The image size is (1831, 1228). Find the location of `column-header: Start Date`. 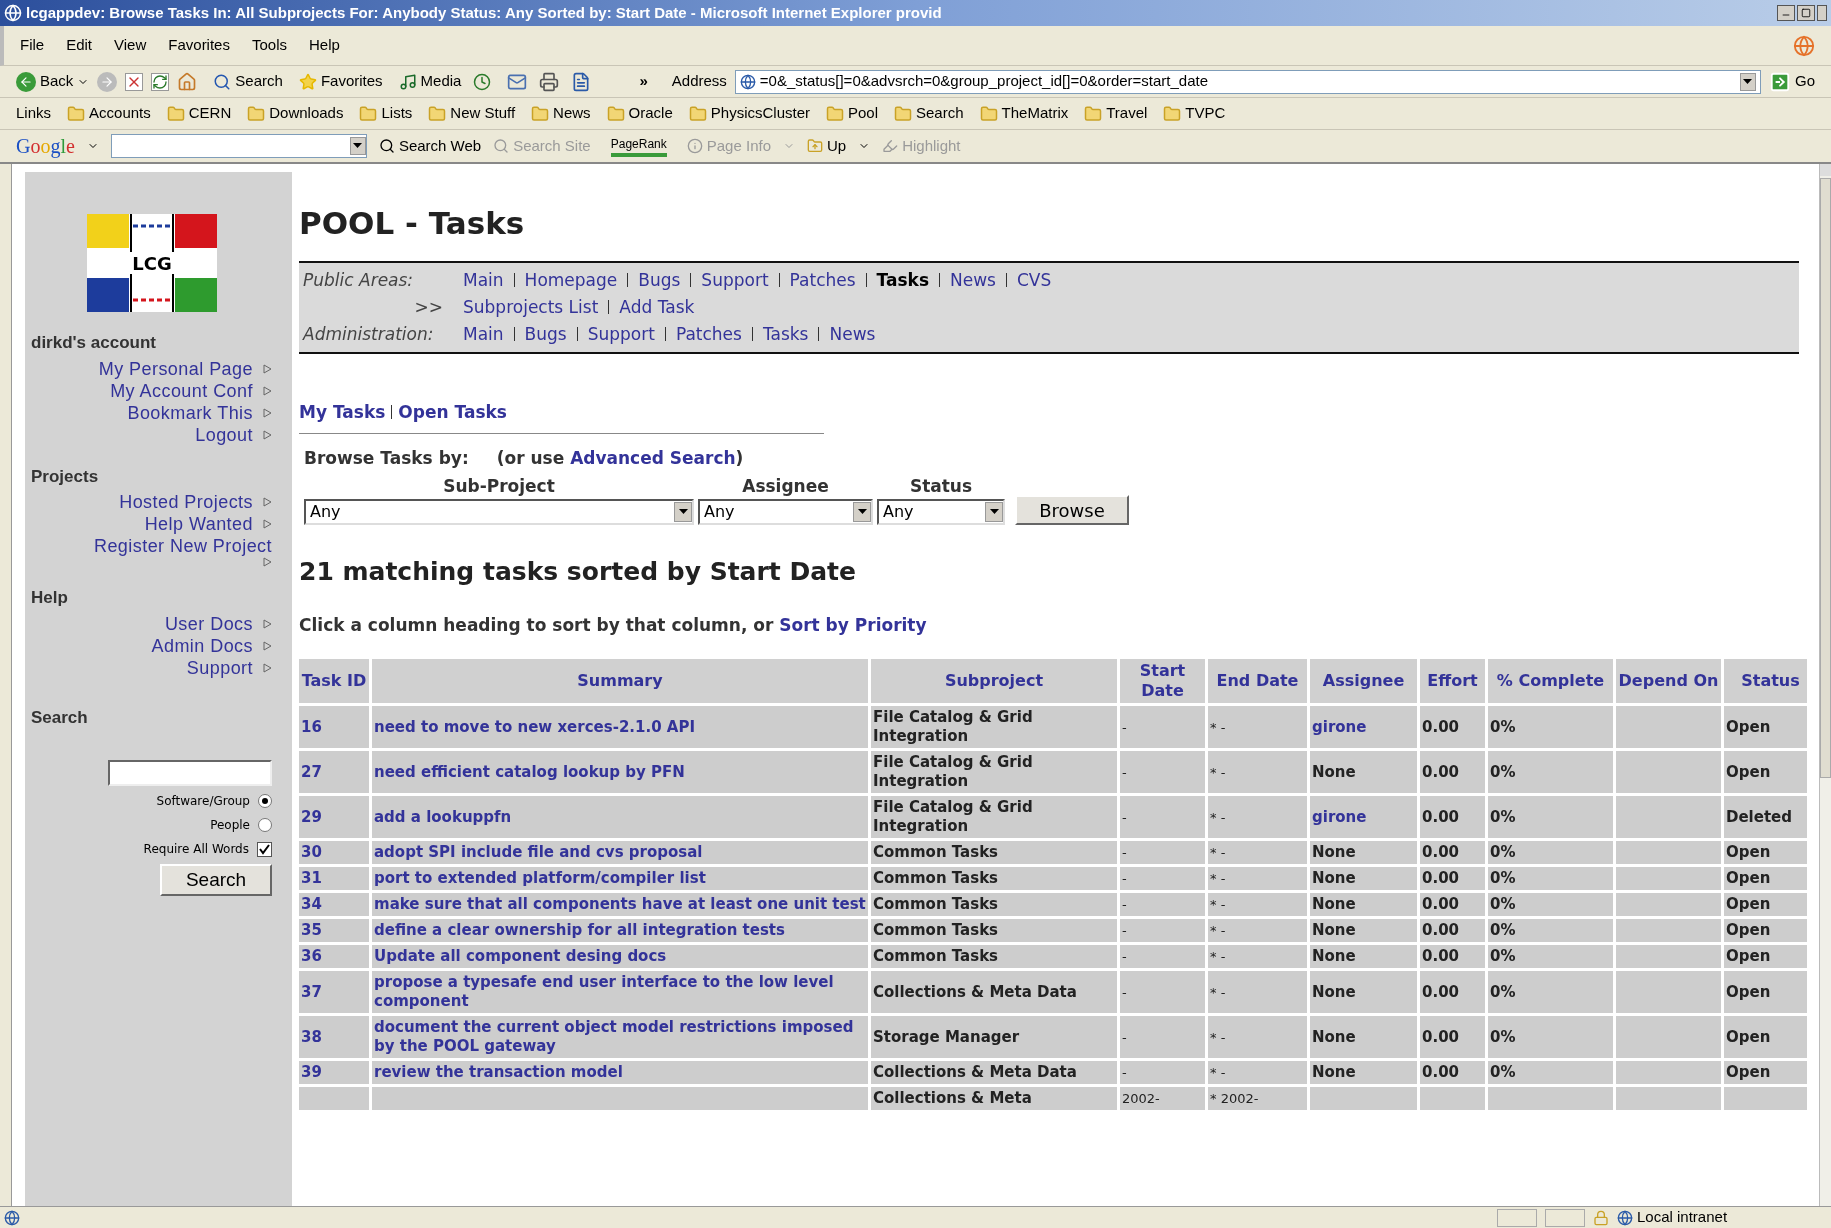

column-header: Start Date is located at coordinates (1162, 681).